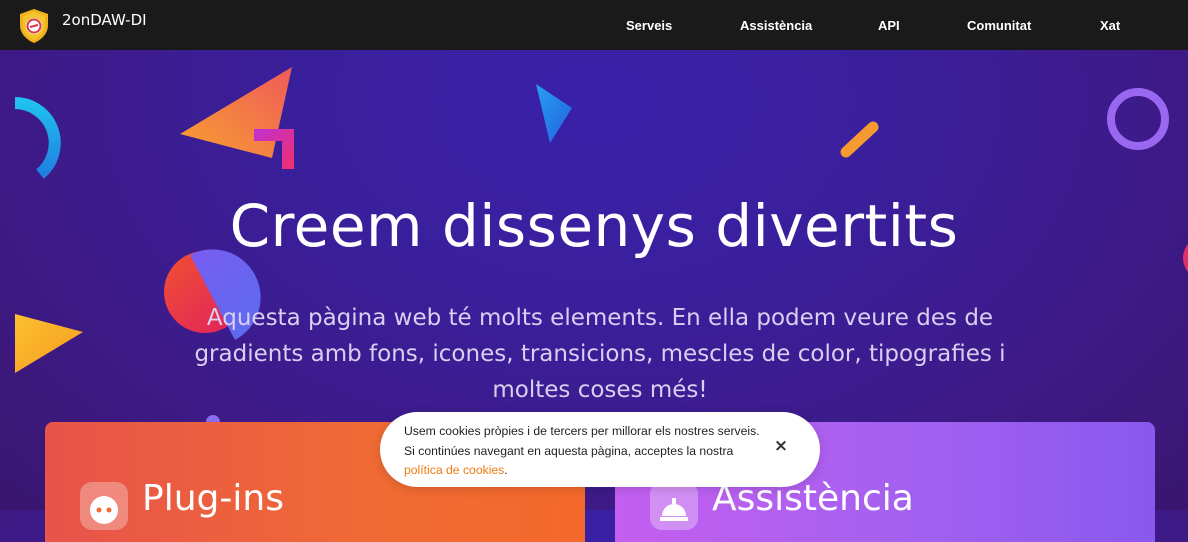 The width and height of the screenshot is (1188, 542). Describe the element at coordinates (999, 25) in the screenshot. I see `nav-comunitat: Comunitat` at that location.